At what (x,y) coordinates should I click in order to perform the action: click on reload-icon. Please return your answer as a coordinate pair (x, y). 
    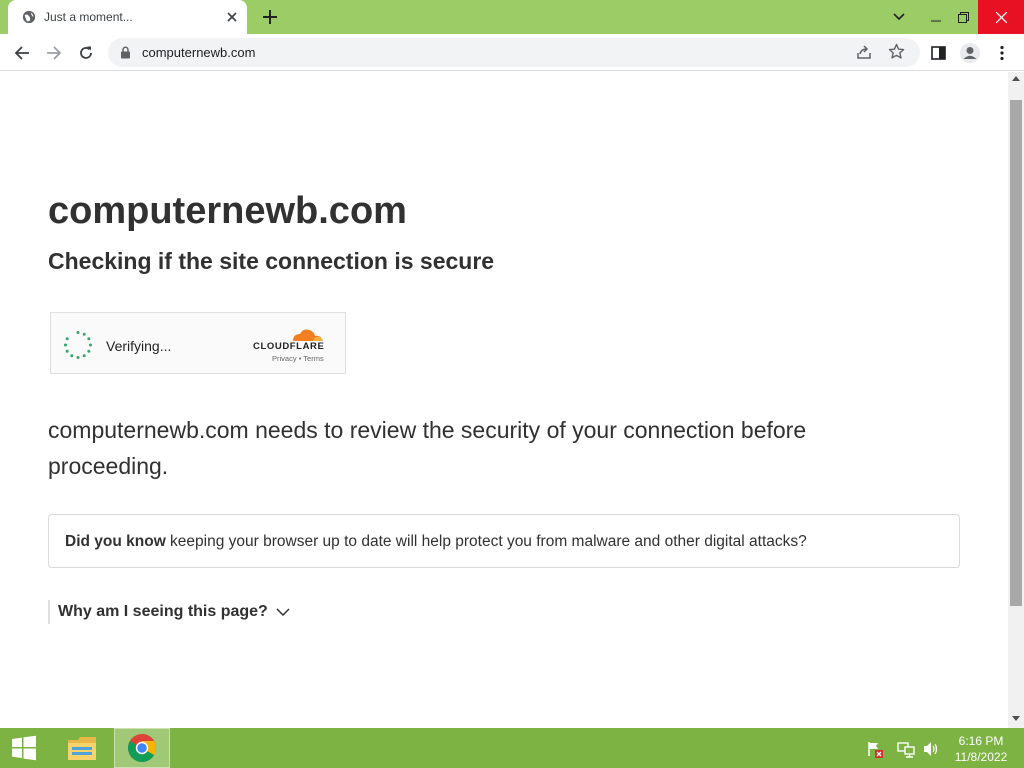
    Looking at the image, I should click on (86, 52).